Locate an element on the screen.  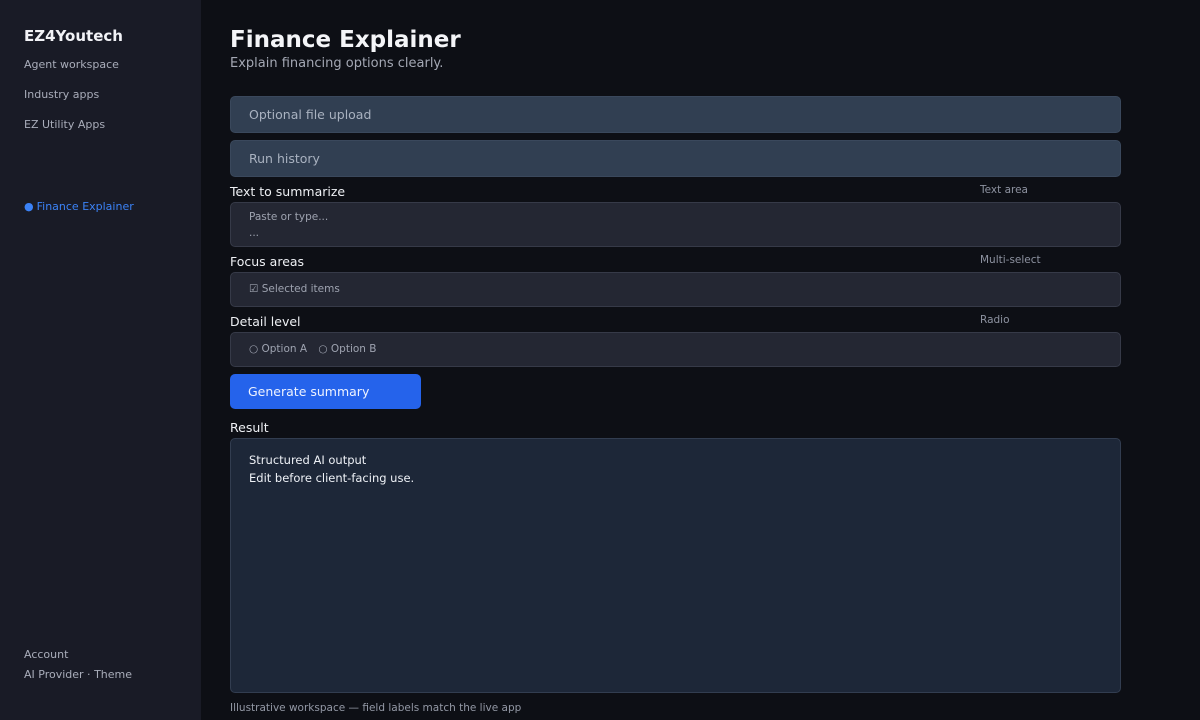
detail-level-radio-group: ○ Option A ○ Option B is located at coordinates (675, 349).